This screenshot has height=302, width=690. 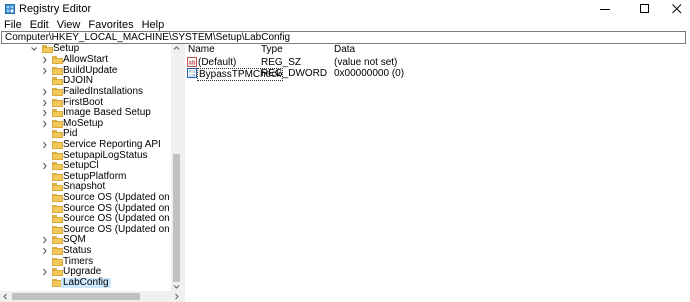 I want to click on tree-vertical-scroll-thumb, so click(x=176, y=218).